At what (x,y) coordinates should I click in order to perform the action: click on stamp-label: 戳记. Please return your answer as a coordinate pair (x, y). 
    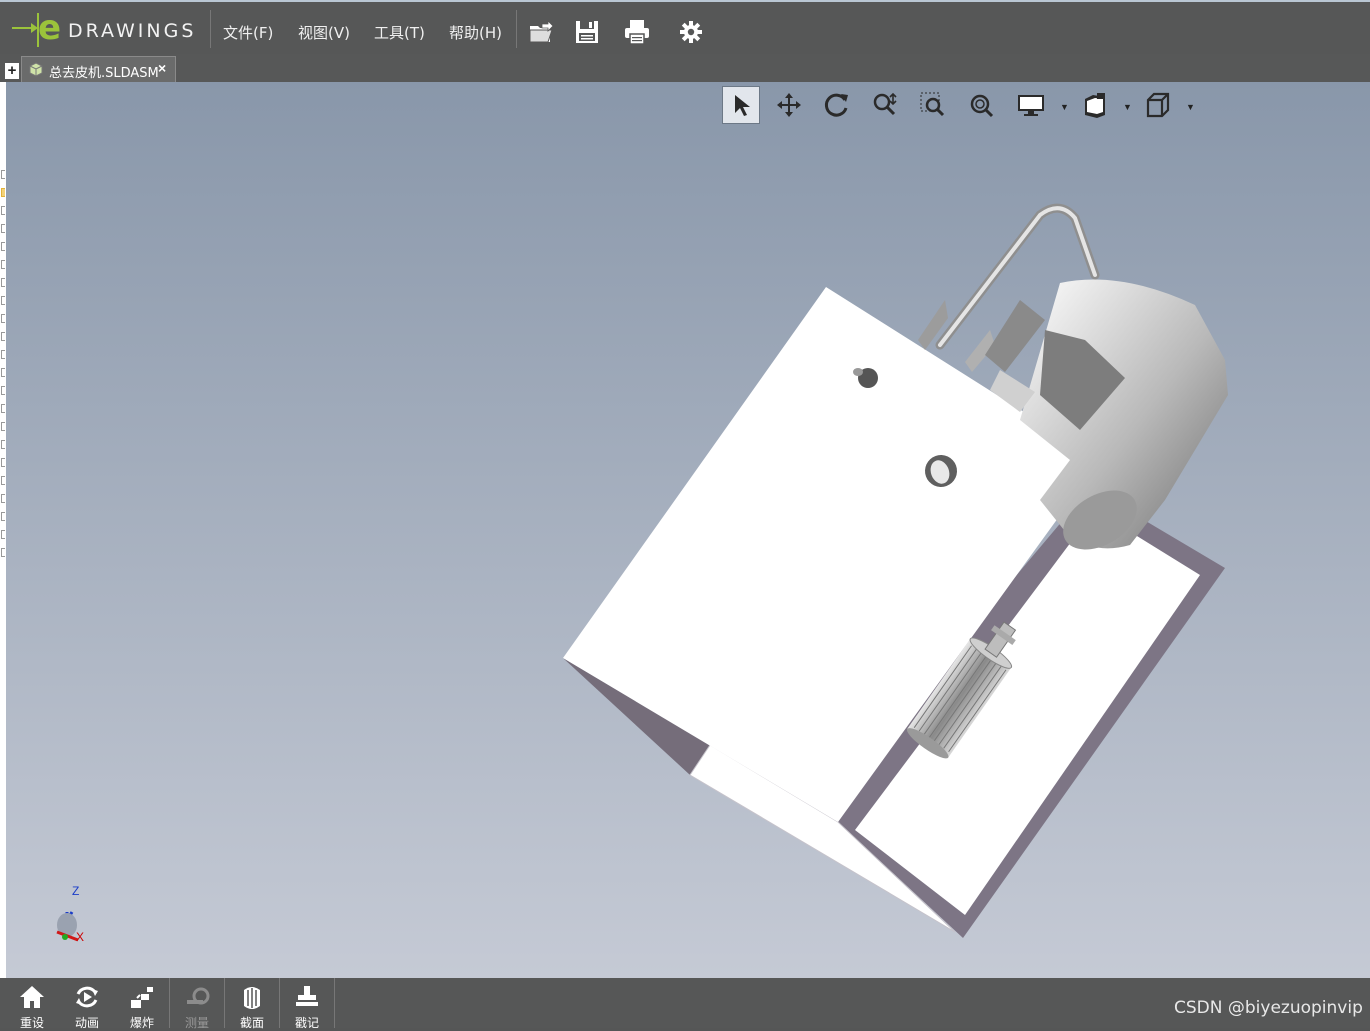
    Looking at the image, I should click on (306, 1023).